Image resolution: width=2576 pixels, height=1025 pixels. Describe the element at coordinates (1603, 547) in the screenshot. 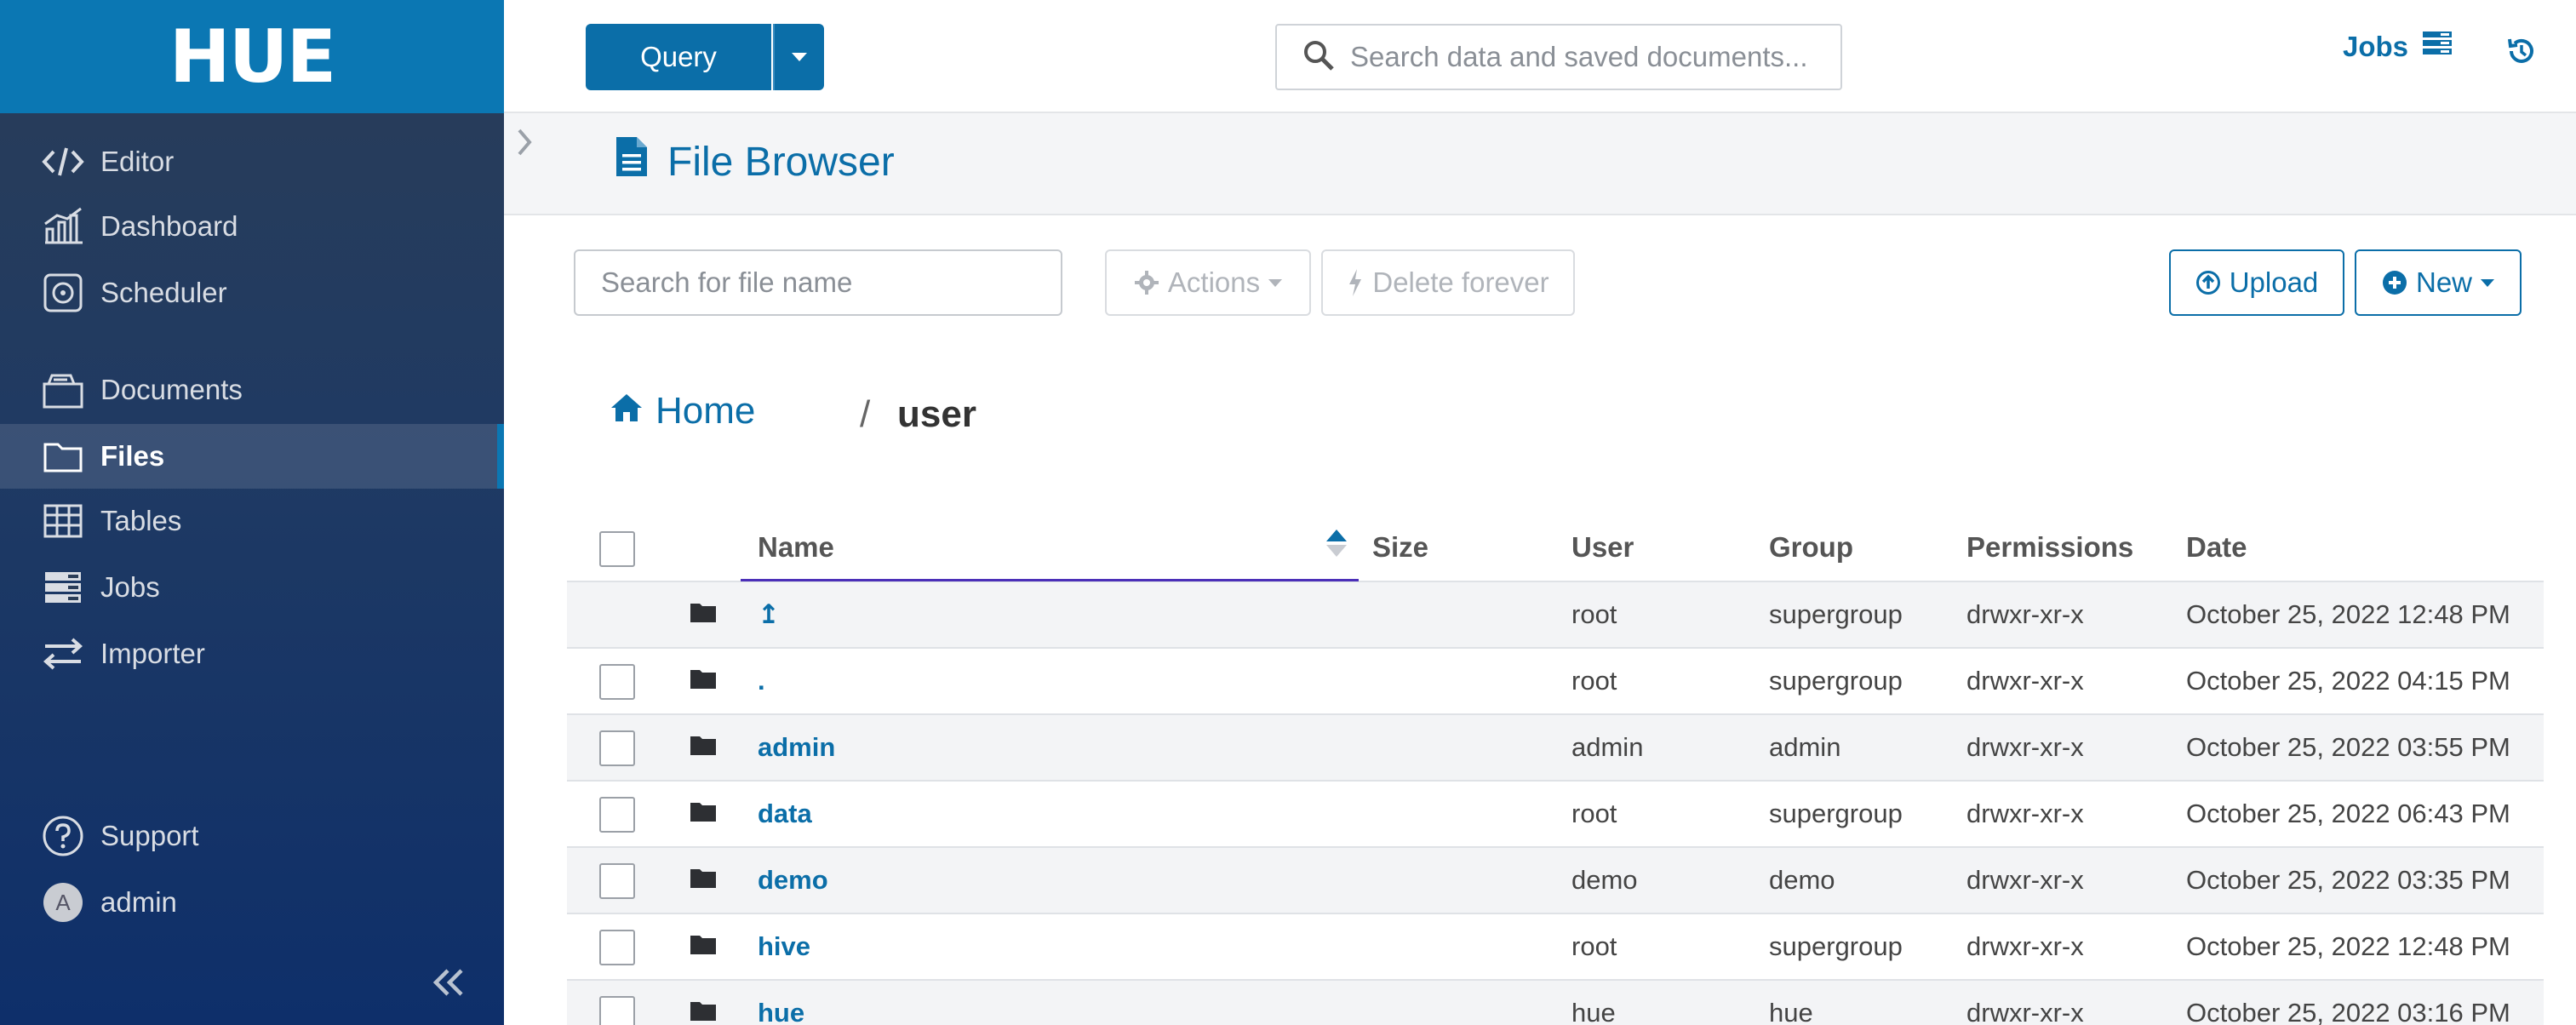

I see `column-header-user: User` at that location.